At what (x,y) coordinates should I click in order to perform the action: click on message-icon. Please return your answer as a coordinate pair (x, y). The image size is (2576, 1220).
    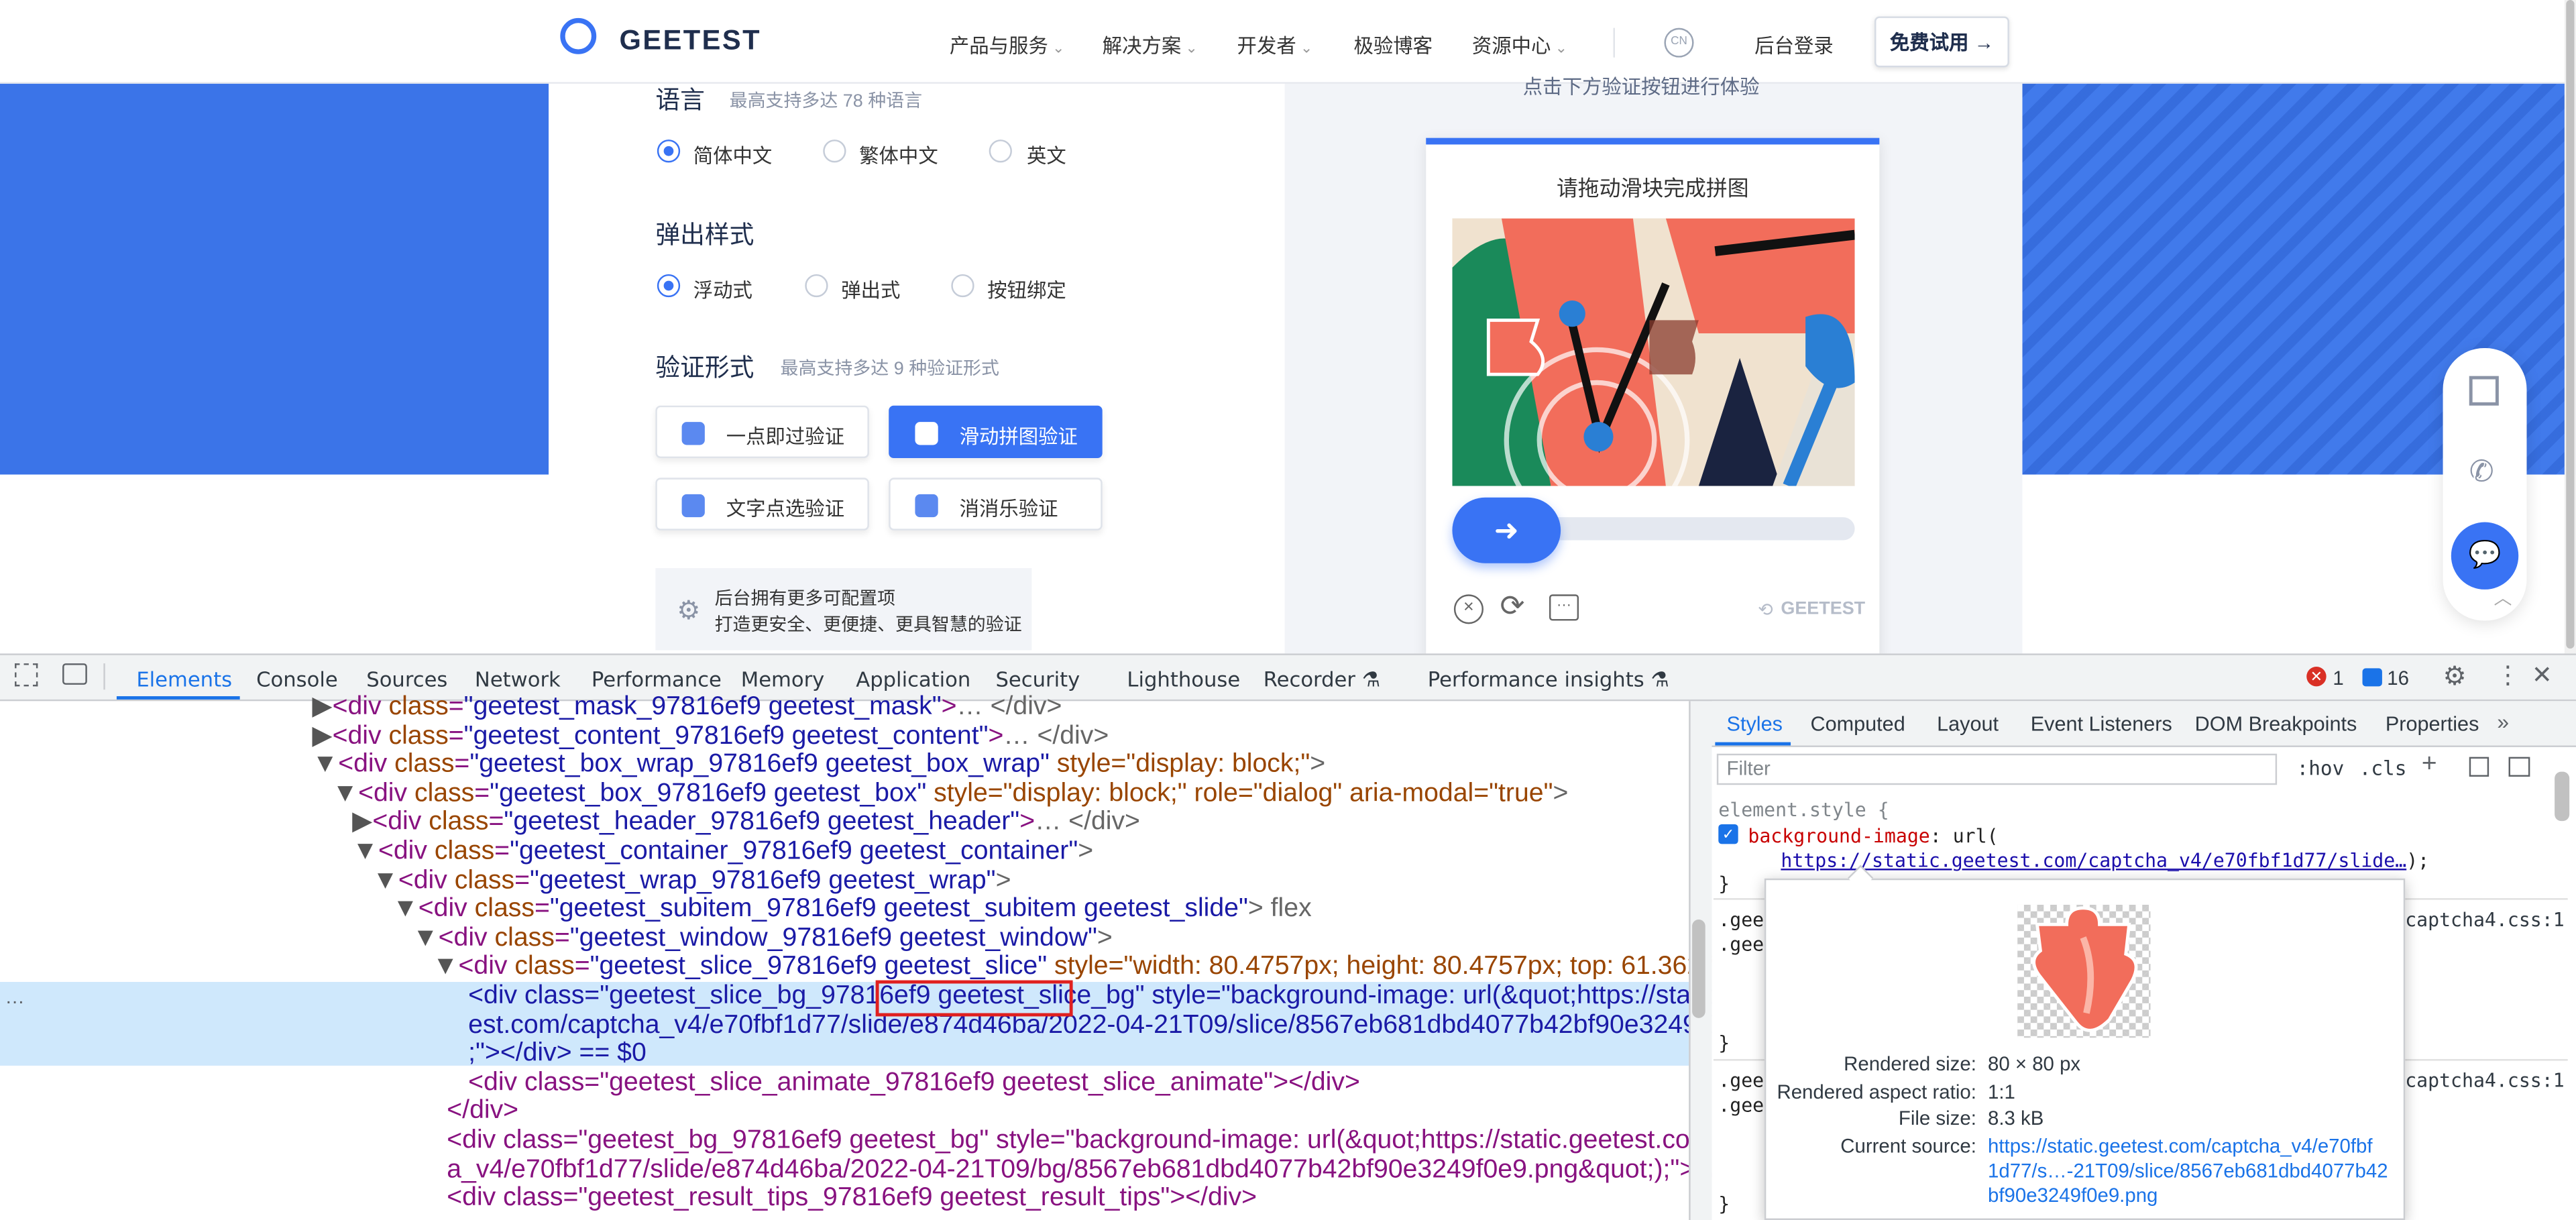
    Looking at the image, I should click on (2372, 677).